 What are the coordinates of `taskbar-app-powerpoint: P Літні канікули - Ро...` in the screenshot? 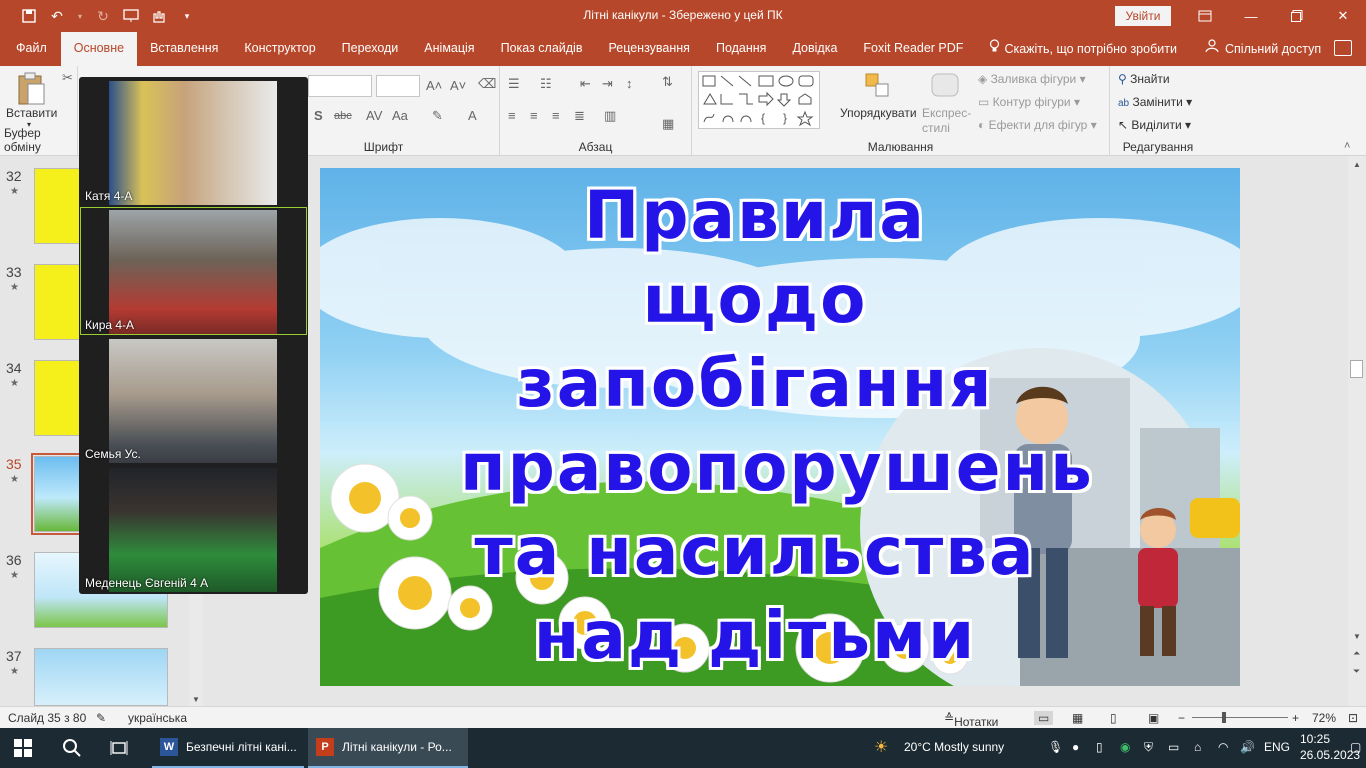 It's located at (388, 748).